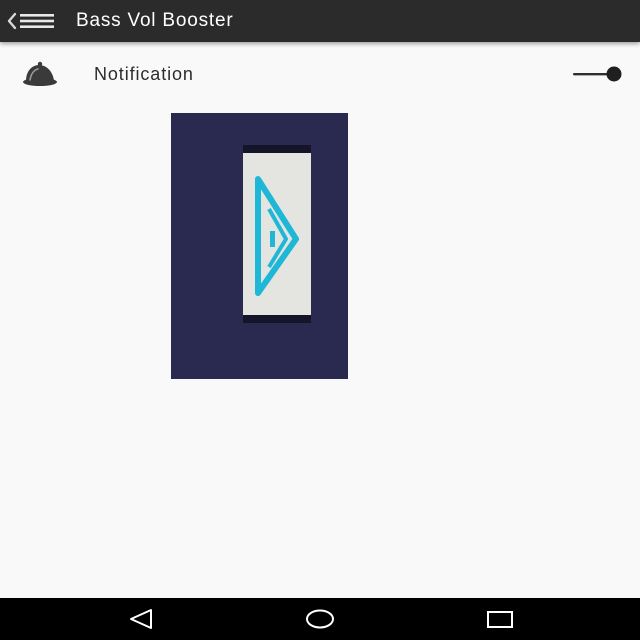 The height and width of the screenshot is (640, 640). I want to click on back-menu-button, so click(31, 21).